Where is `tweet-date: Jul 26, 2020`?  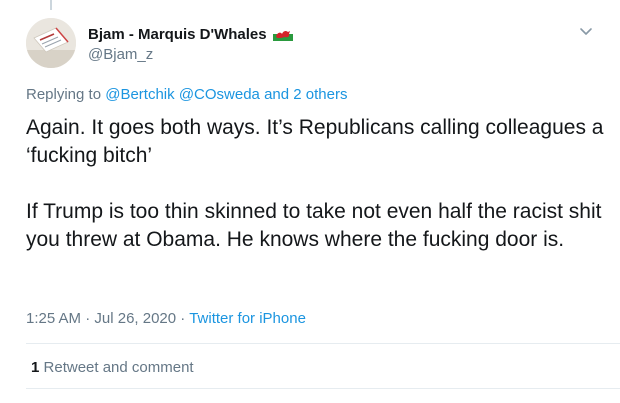
tweet-date: Jul 26, 2020 is located at coordinates (135, 318).